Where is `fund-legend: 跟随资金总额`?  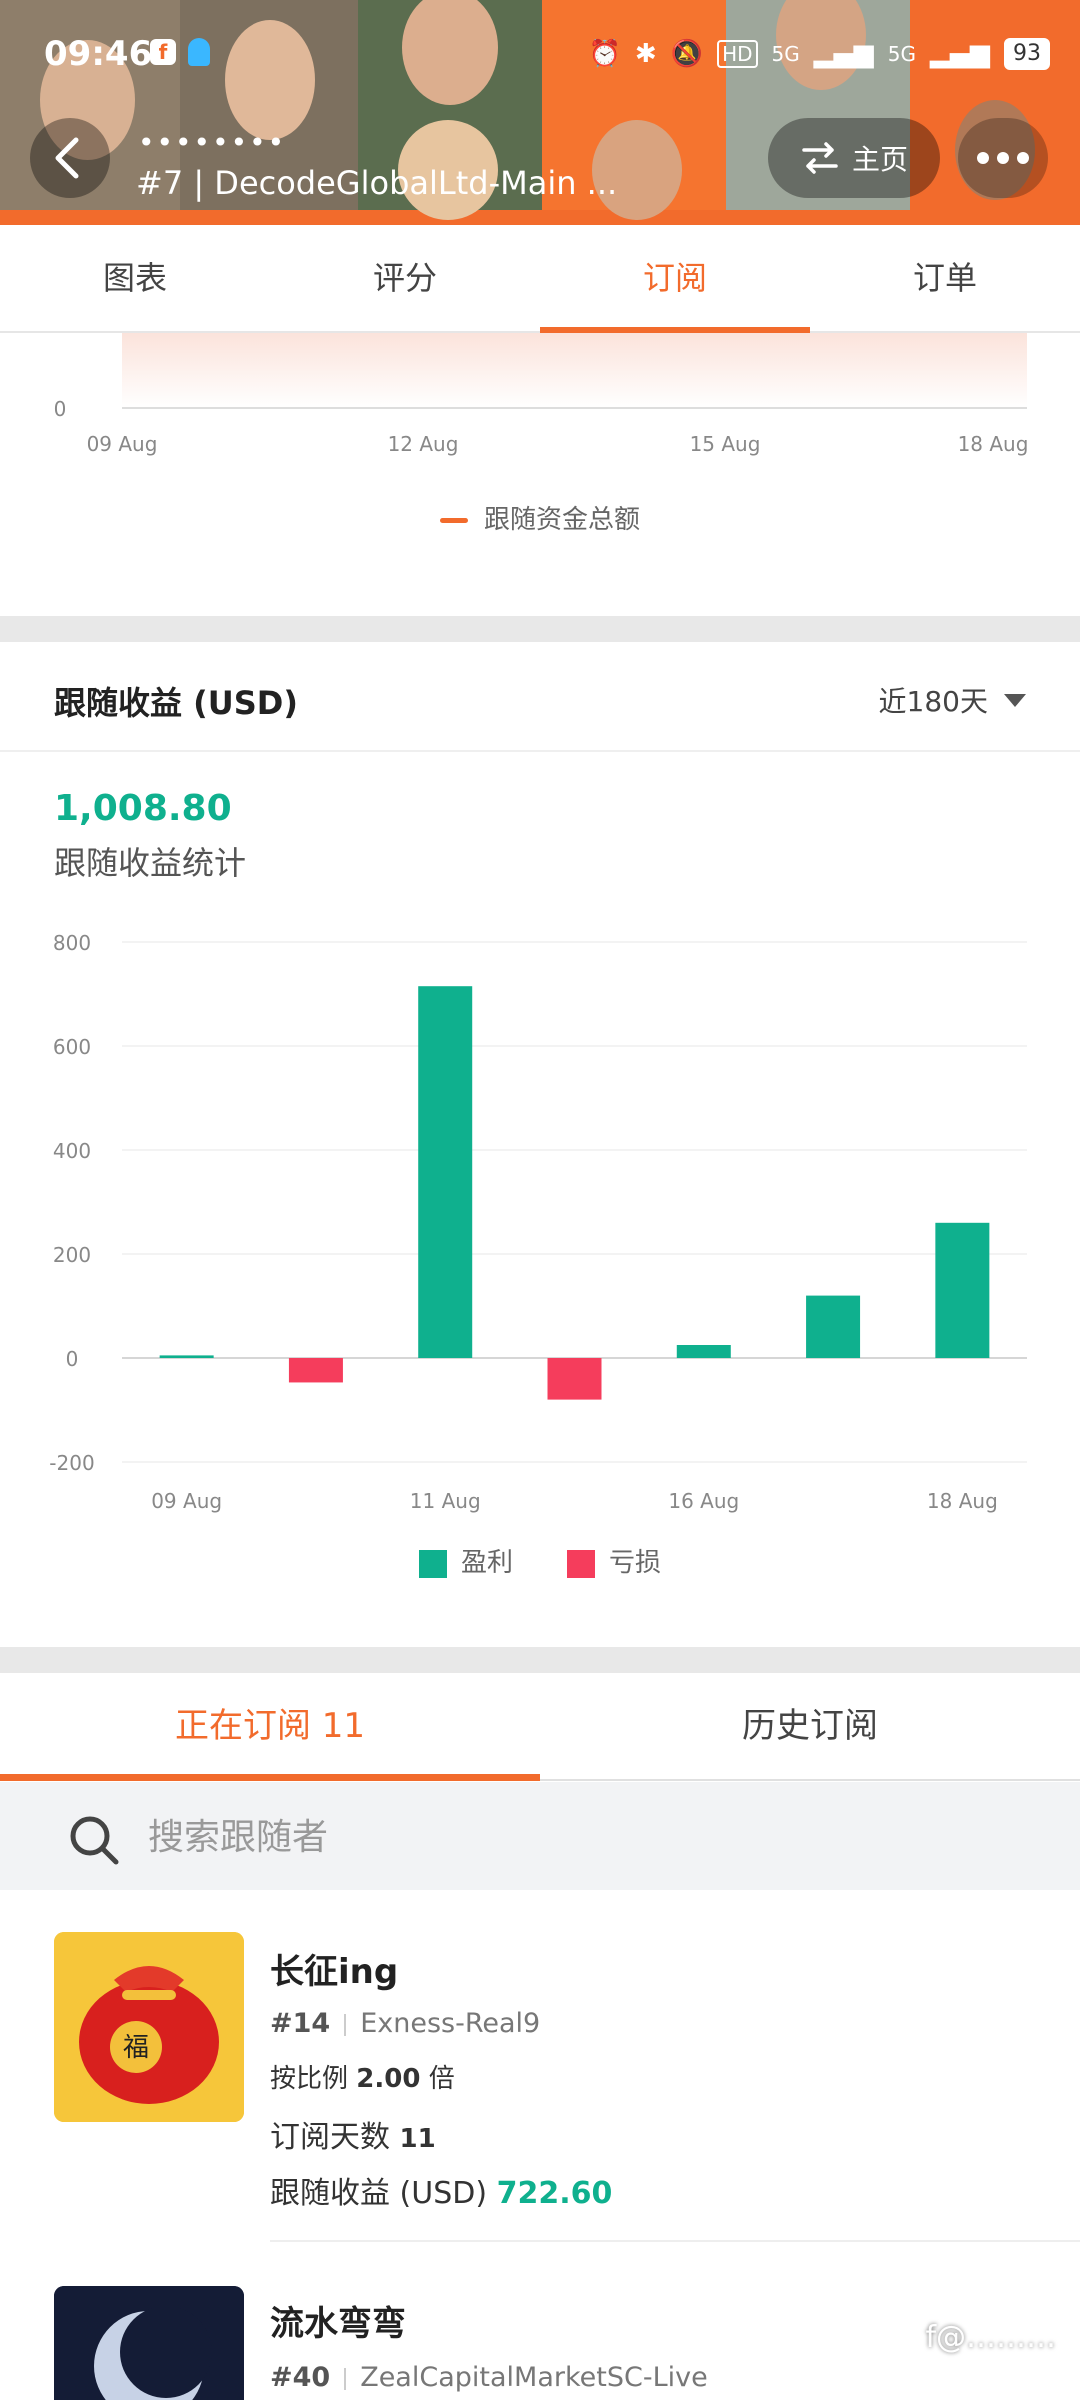
fund-legend: 跟随资金总额 is located at coordinates (540, 517).